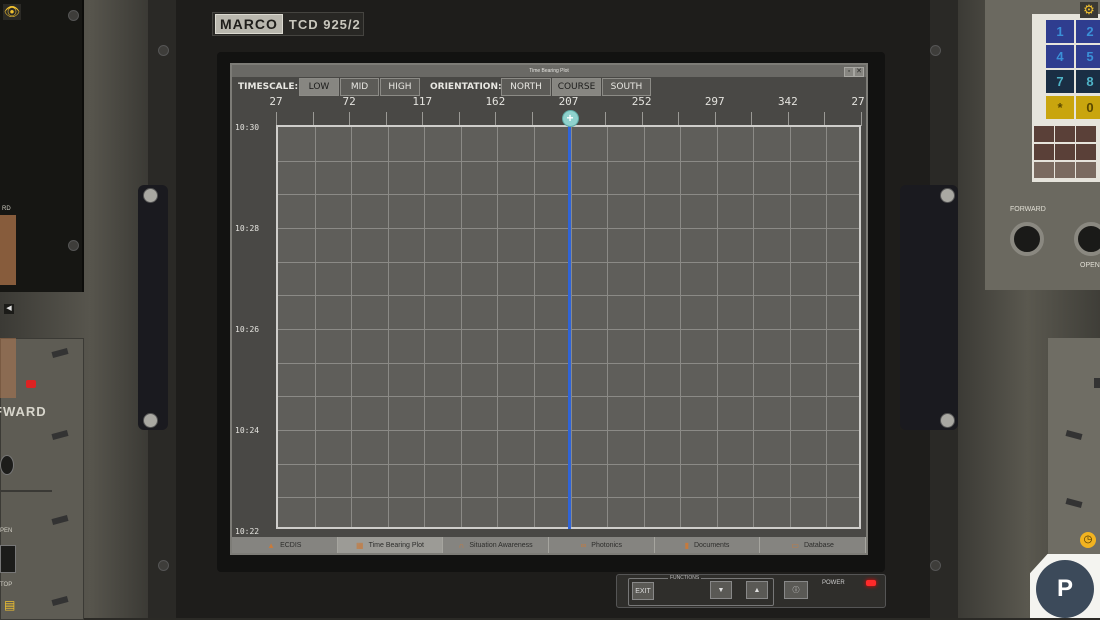  I want to click on keypad: 1 2 4 5 7 8 * 0, so click(1066, 98).